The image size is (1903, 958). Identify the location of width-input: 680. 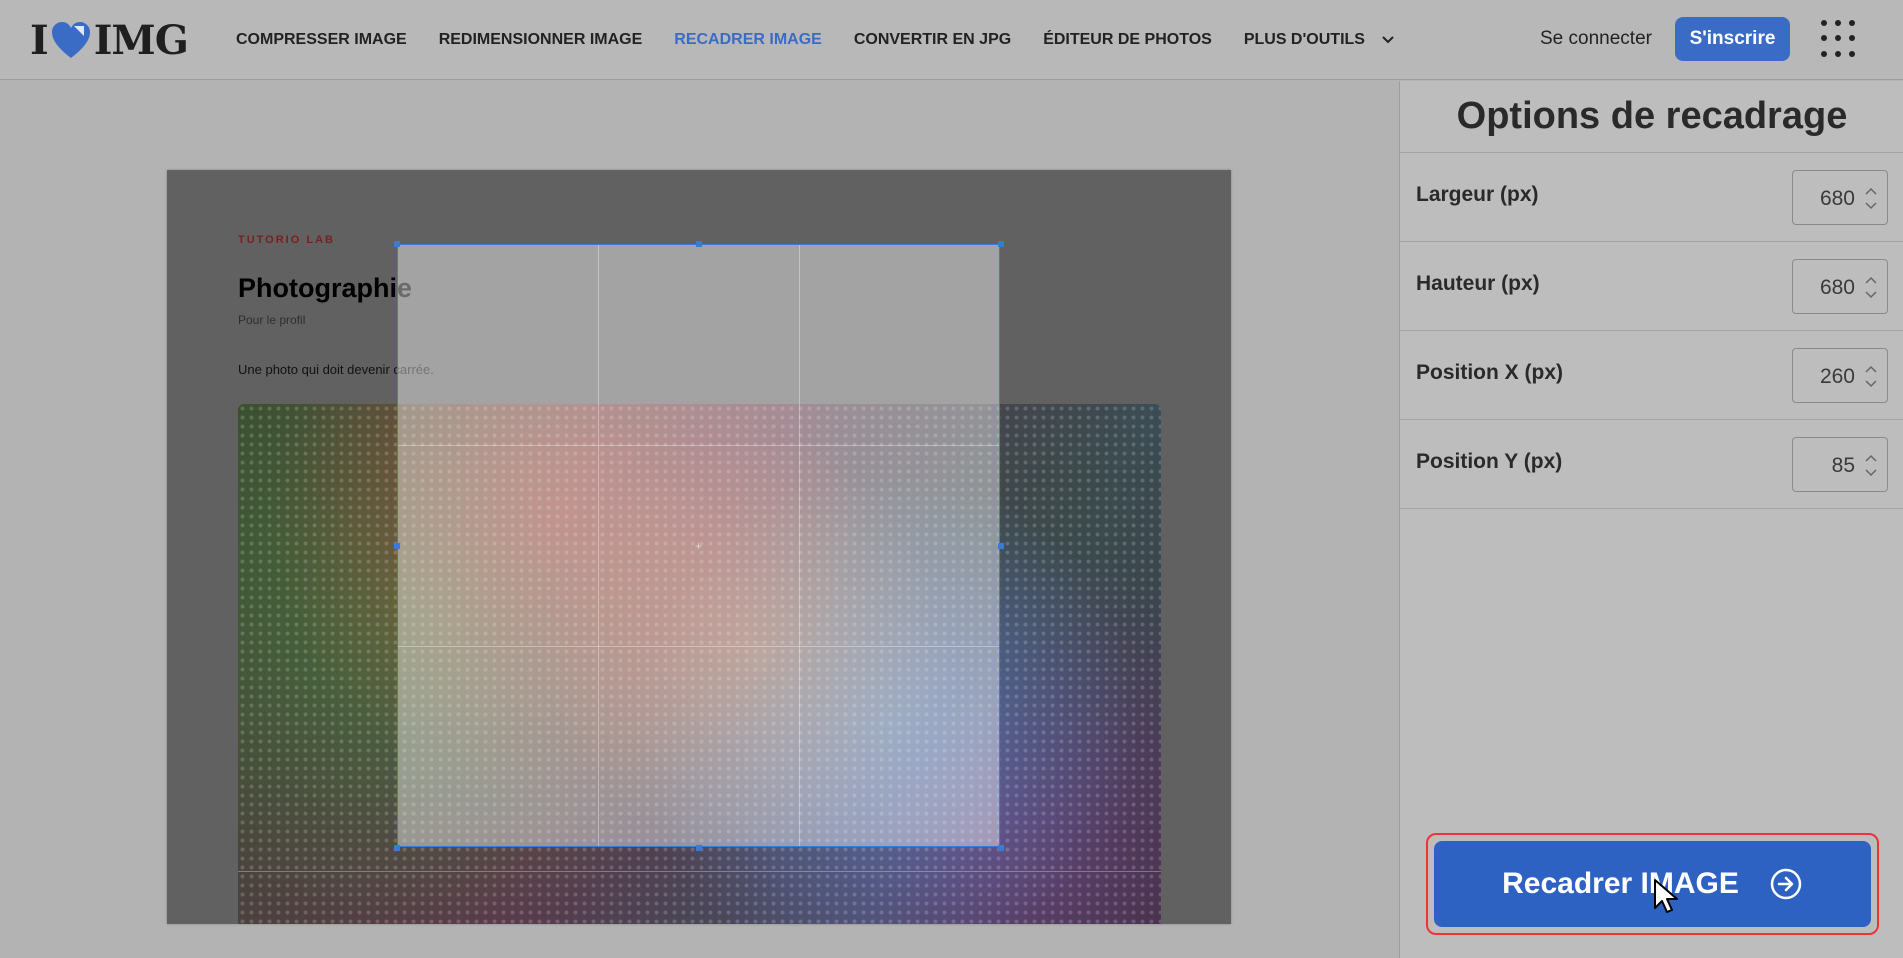
(1840, 197).